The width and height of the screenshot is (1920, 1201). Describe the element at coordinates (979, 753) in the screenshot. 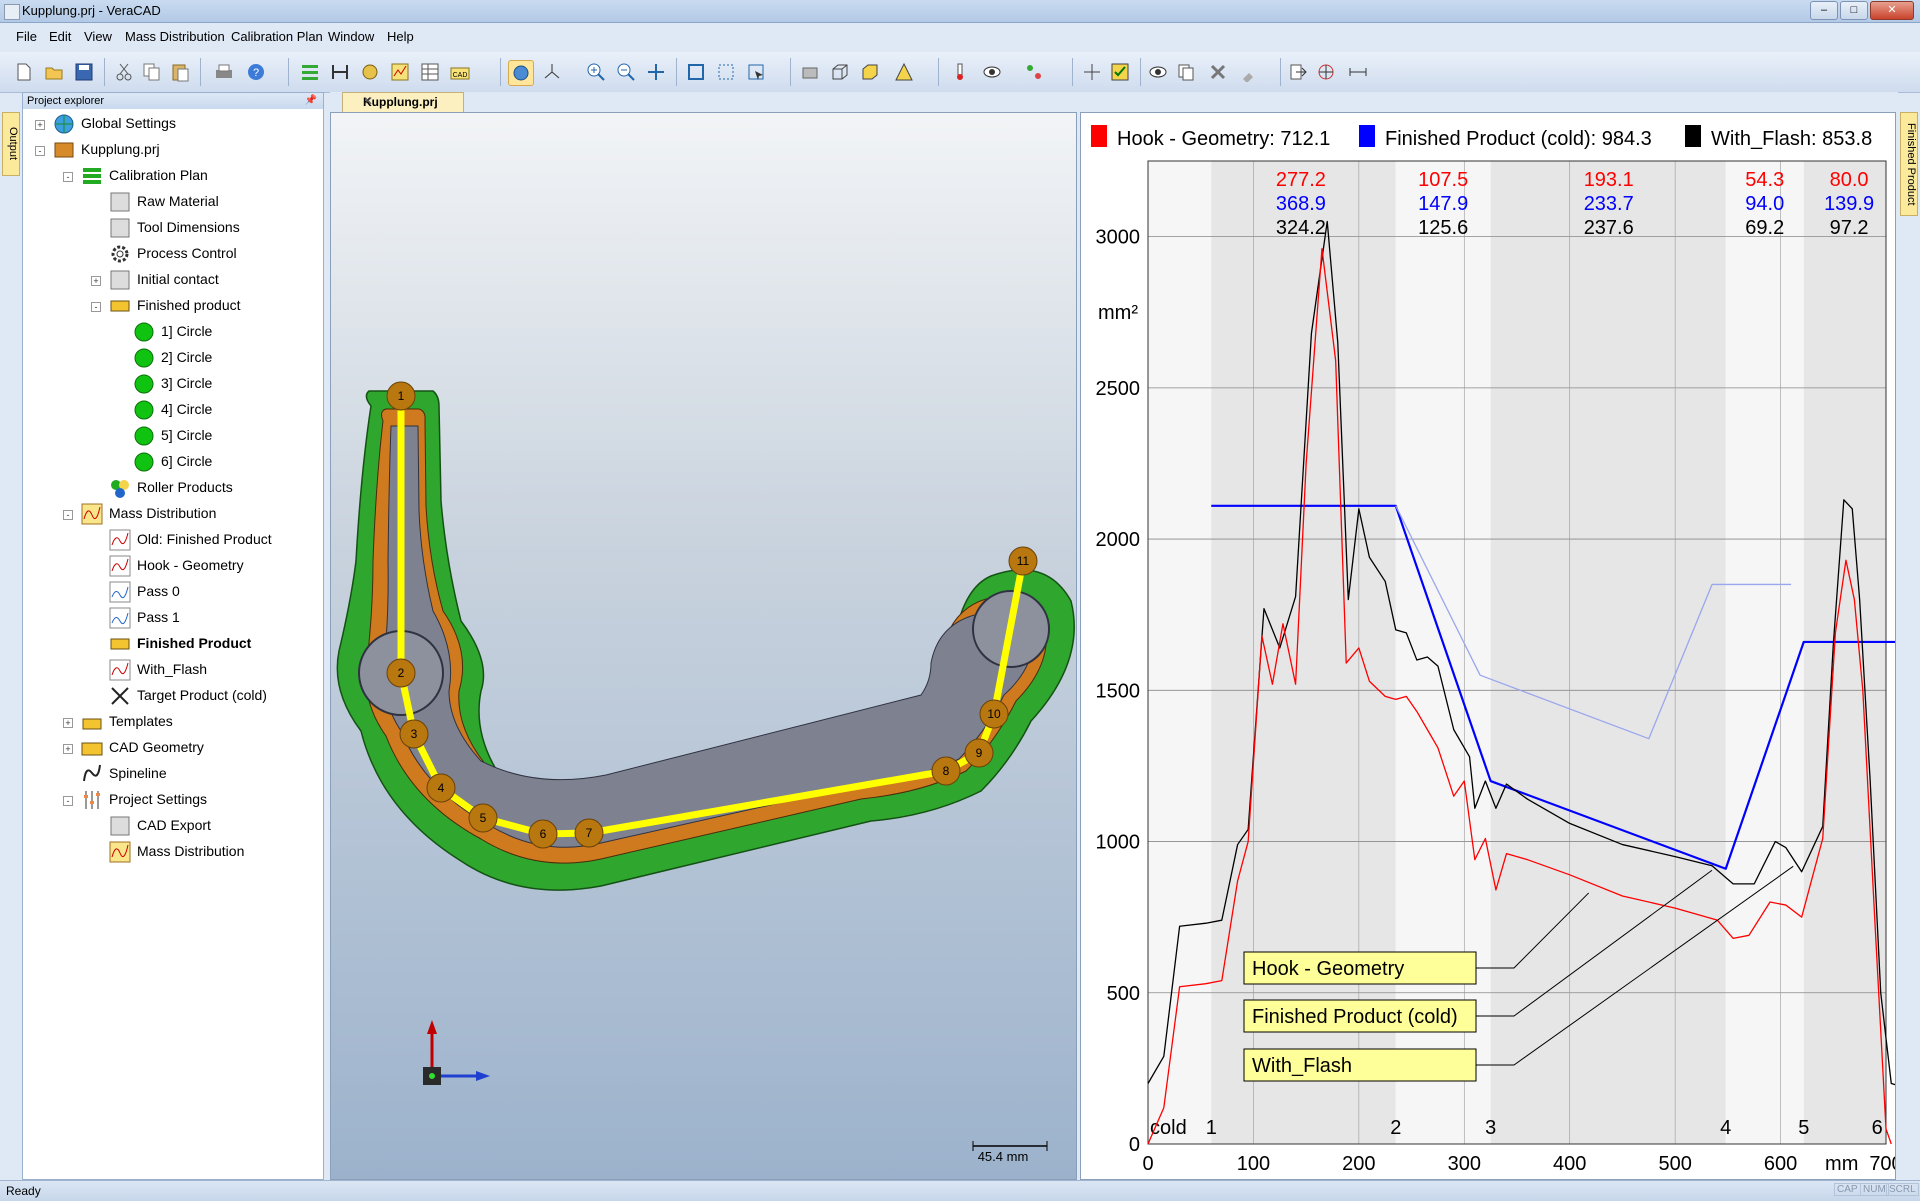

I see `station-label: 9` at that location.